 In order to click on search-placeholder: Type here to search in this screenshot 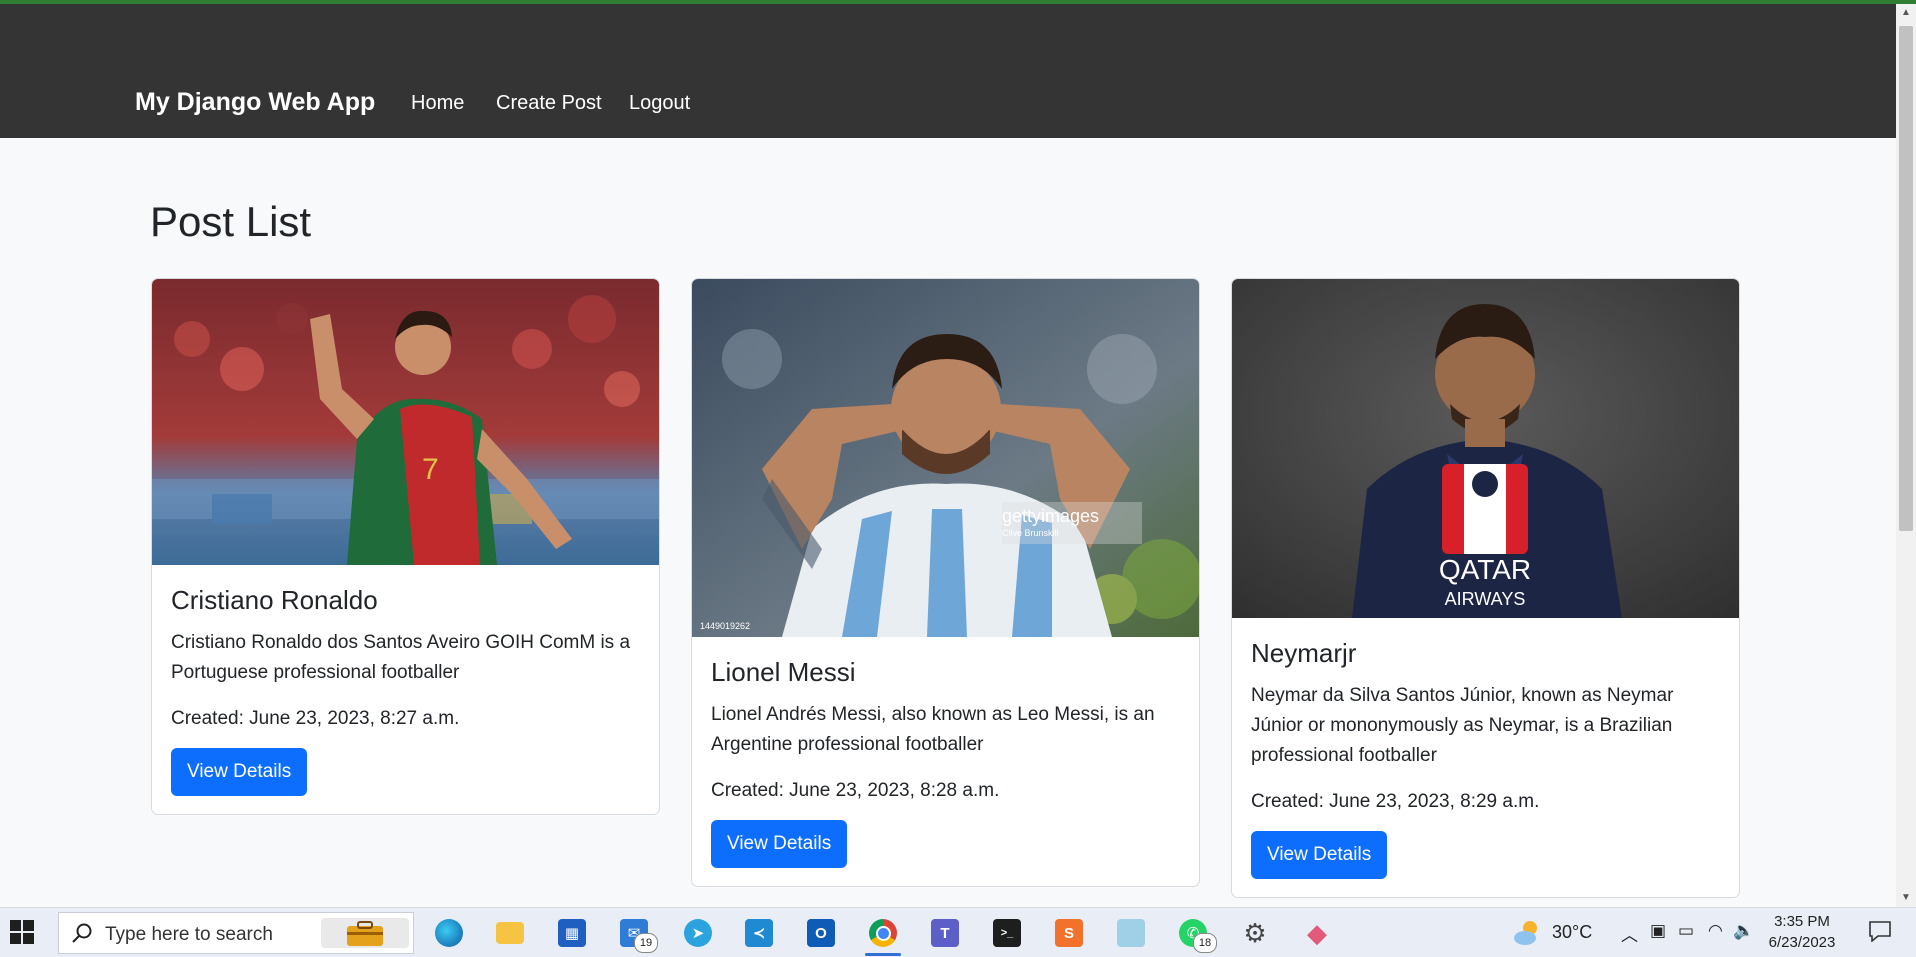, I will do `click(189, 934)`.